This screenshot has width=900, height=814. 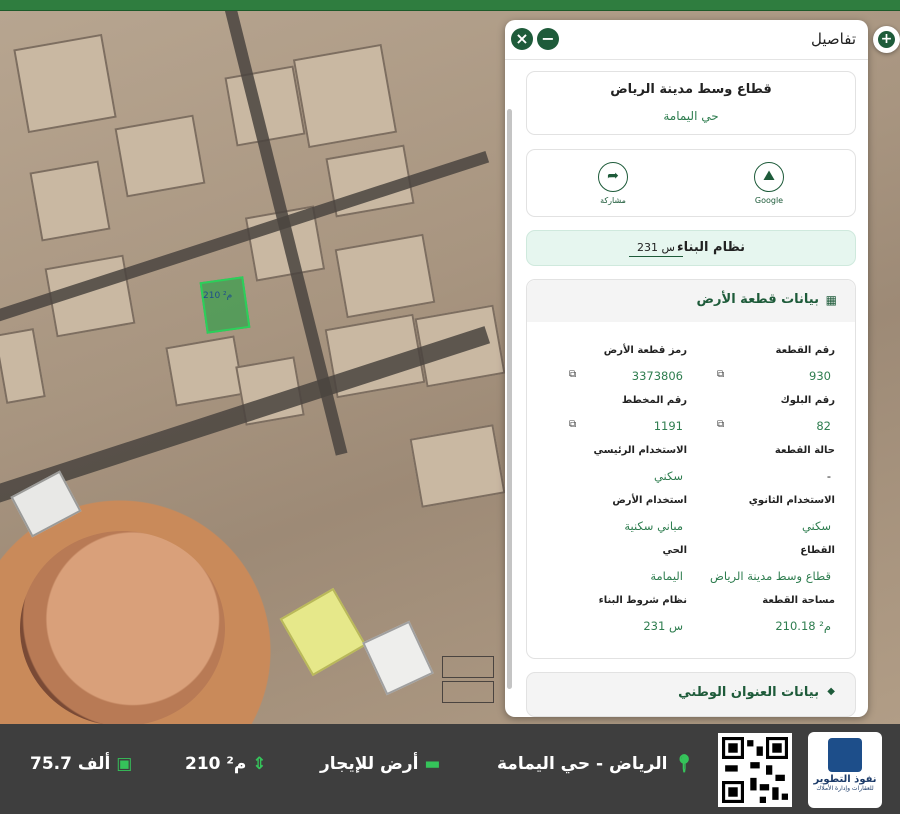 What do you see at coordinates (369, 764) in the screenshot?
I see `listing-type: أرض للإيجار` at bounding box center [369, 764].